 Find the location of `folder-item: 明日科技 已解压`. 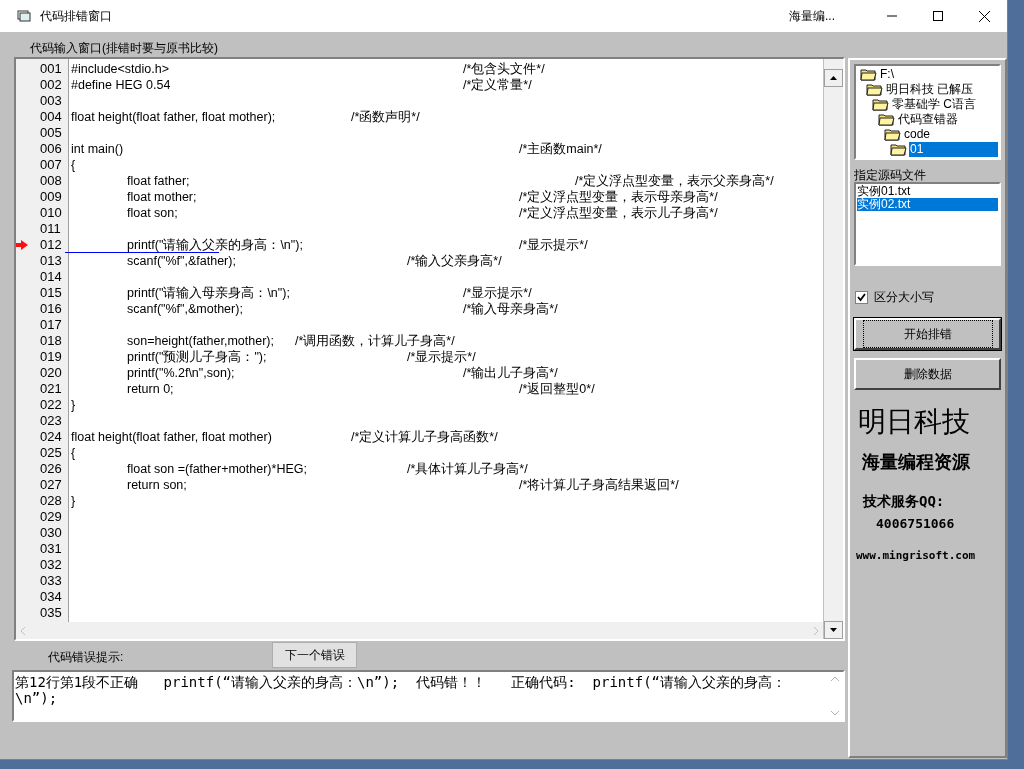

folder-item: 明日科技 已解压 is located at coordinates (930, 89).